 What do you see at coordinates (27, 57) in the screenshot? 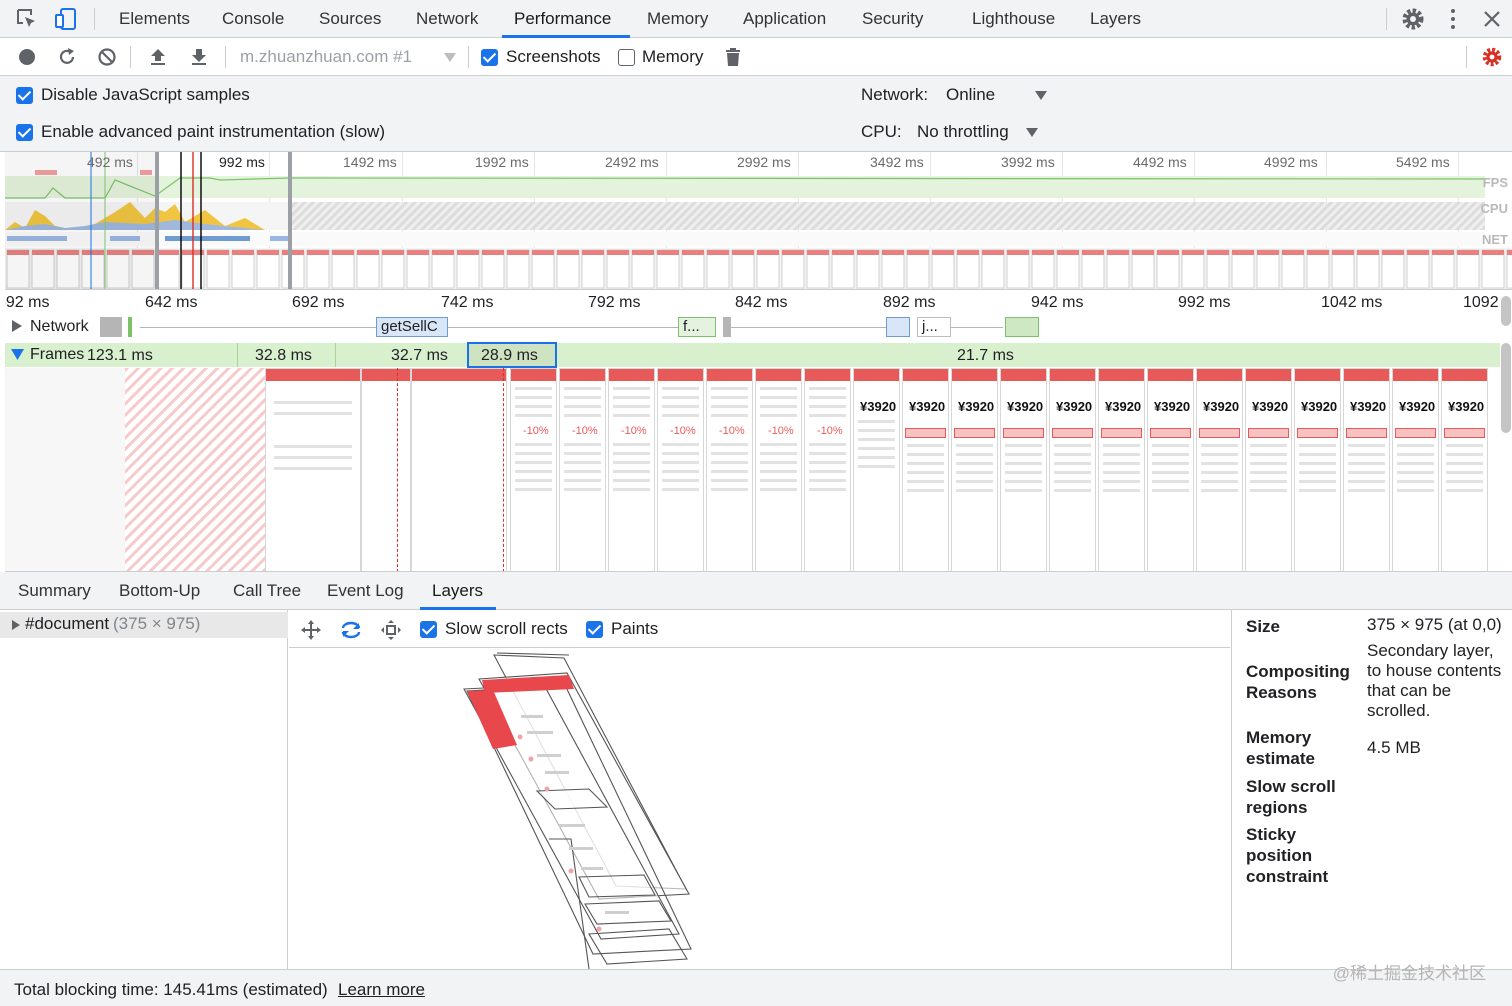
I see `record-icon` at bounding box center [27, 57].